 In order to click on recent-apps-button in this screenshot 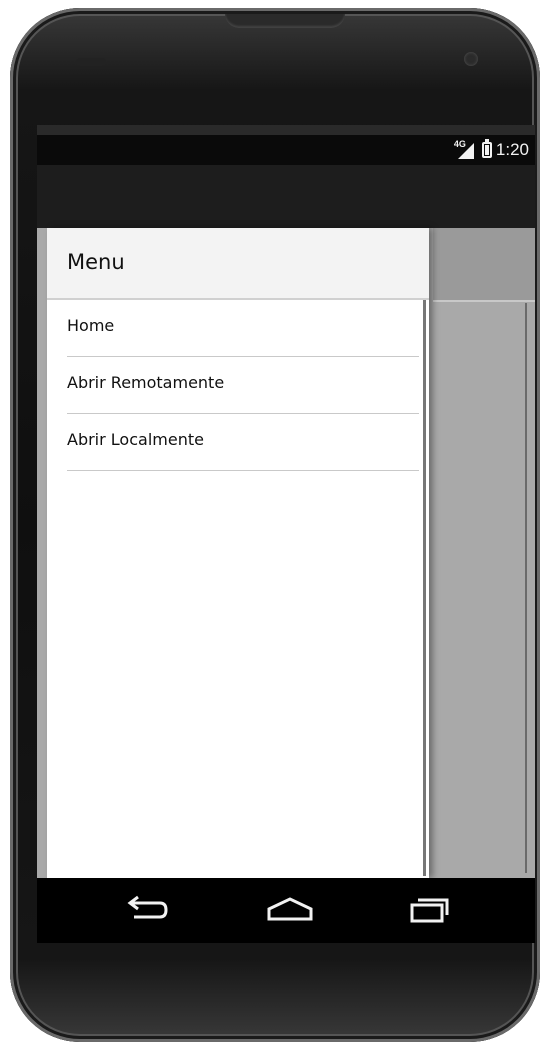, I will do `click(429, 910)`.